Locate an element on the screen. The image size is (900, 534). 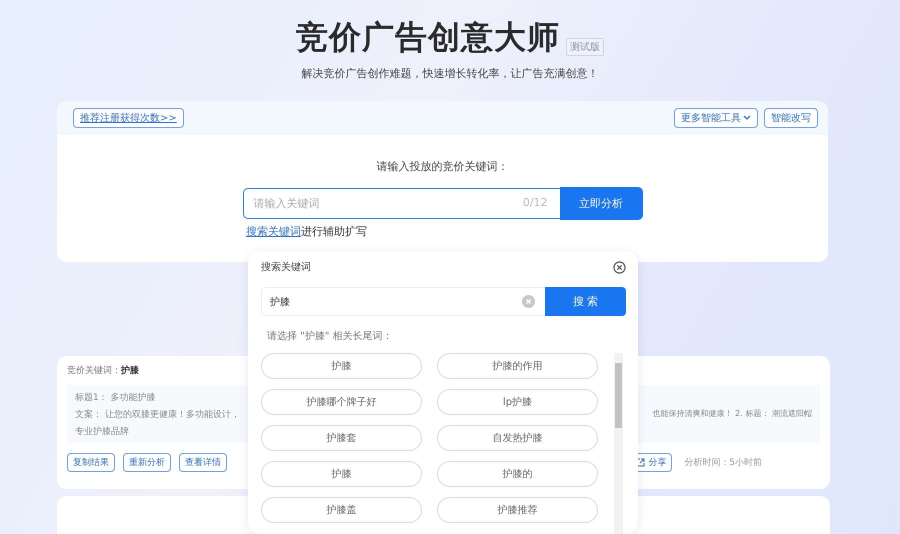
keyword-chip: 护膝推荐 is located at coordinates (517, 510).